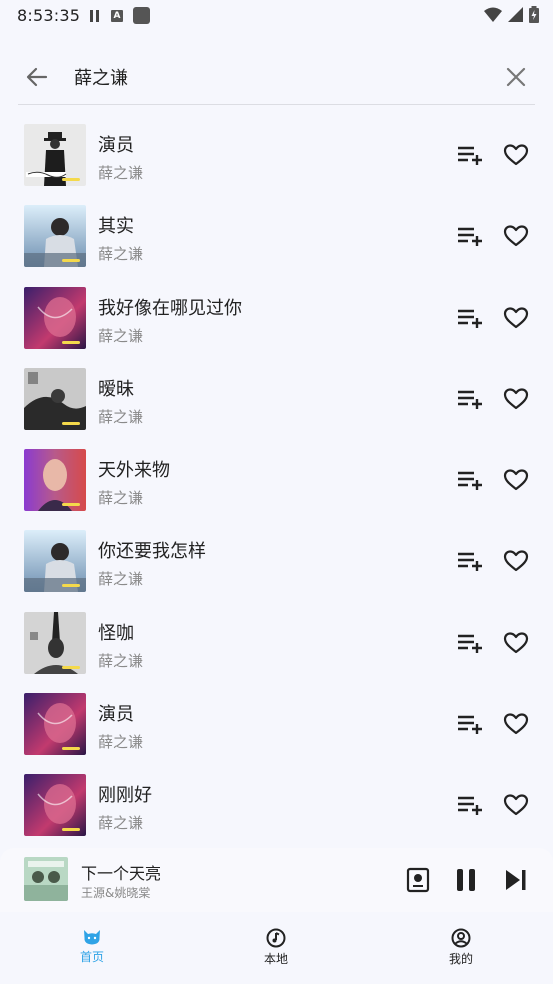 The height and width of the screenshot is (984, 553). Describe the element at coordinates (515, 14) in the screenshot. I see `signal-icon` at that location.